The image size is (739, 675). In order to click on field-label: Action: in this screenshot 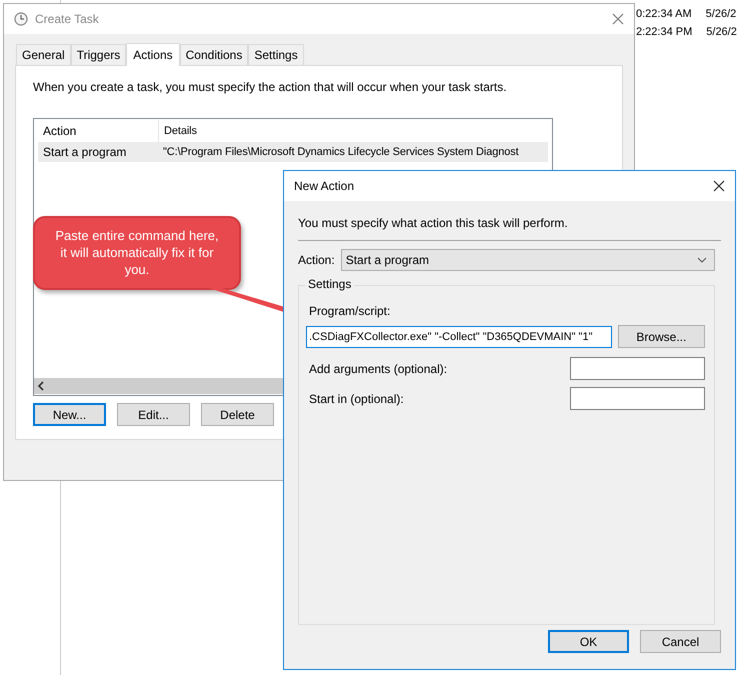, I will do `click(316, 260)`.